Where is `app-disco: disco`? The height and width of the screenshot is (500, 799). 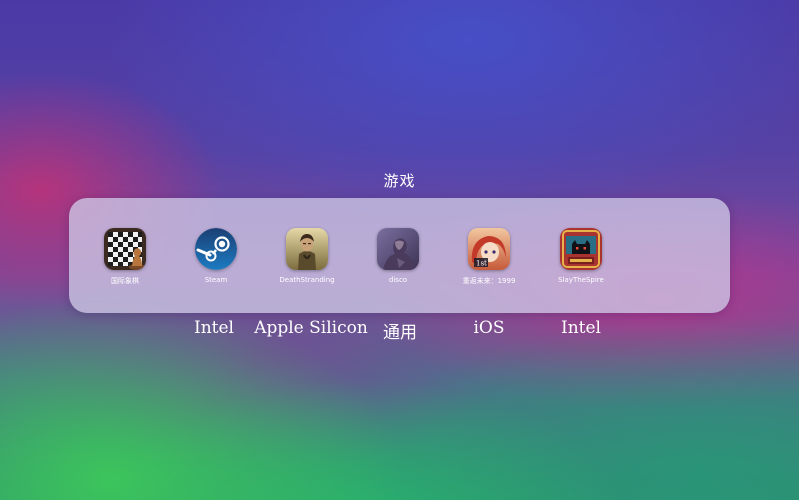 app-disco: disco is located at coordinates (398, 256).